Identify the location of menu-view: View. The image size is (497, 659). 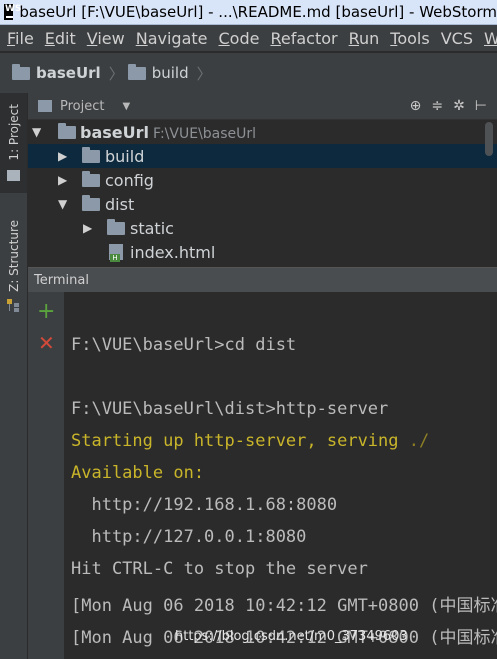
(106, 38).